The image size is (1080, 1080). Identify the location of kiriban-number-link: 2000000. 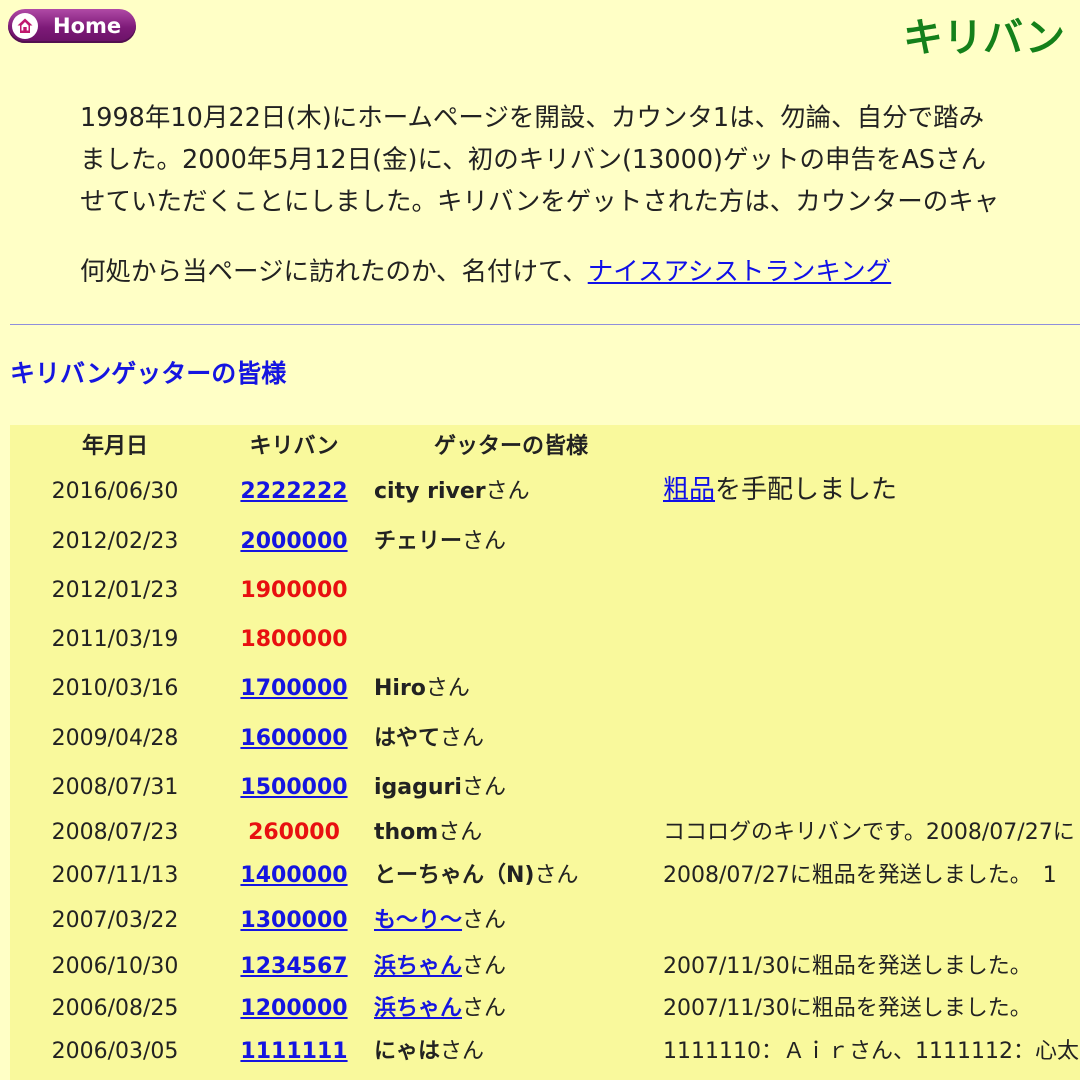
(294, 542).